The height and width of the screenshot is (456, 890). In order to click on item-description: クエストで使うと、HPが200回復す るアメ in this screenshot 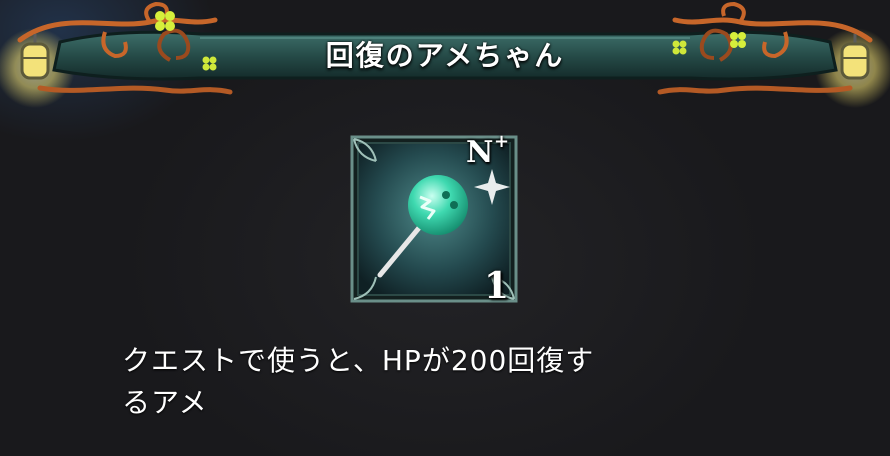, I will do `click(442, 382)`.